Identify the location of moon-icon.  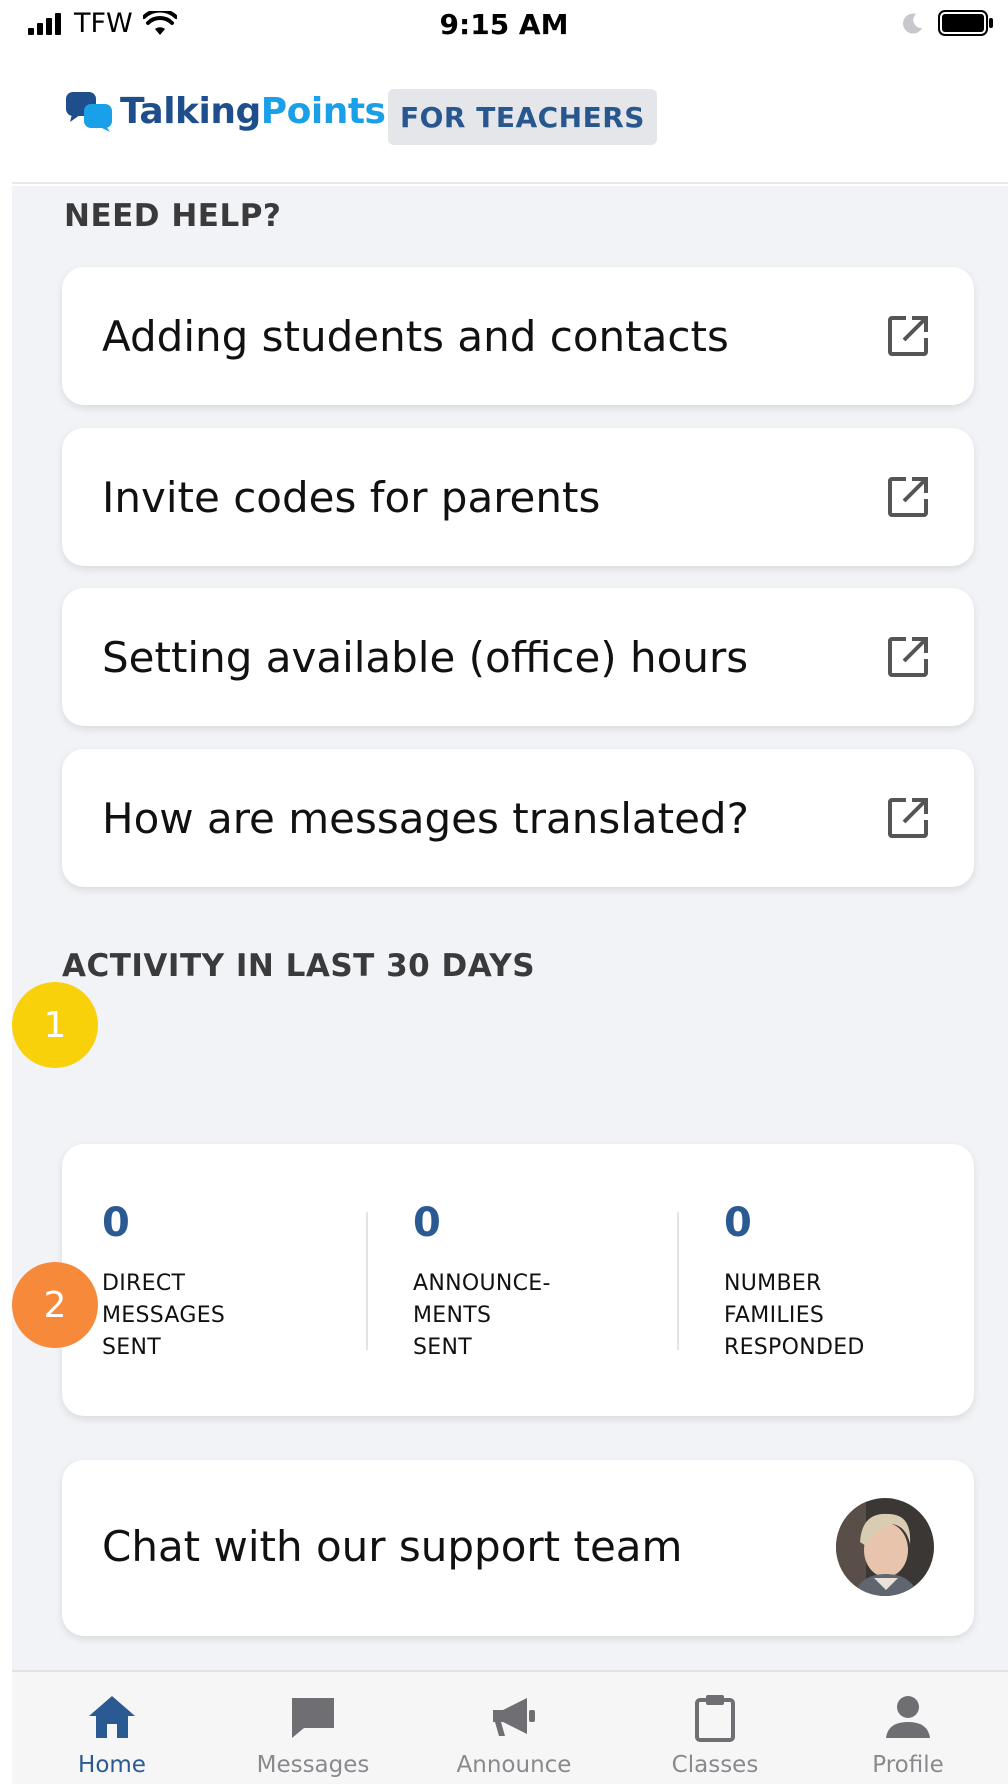
(912, 23).